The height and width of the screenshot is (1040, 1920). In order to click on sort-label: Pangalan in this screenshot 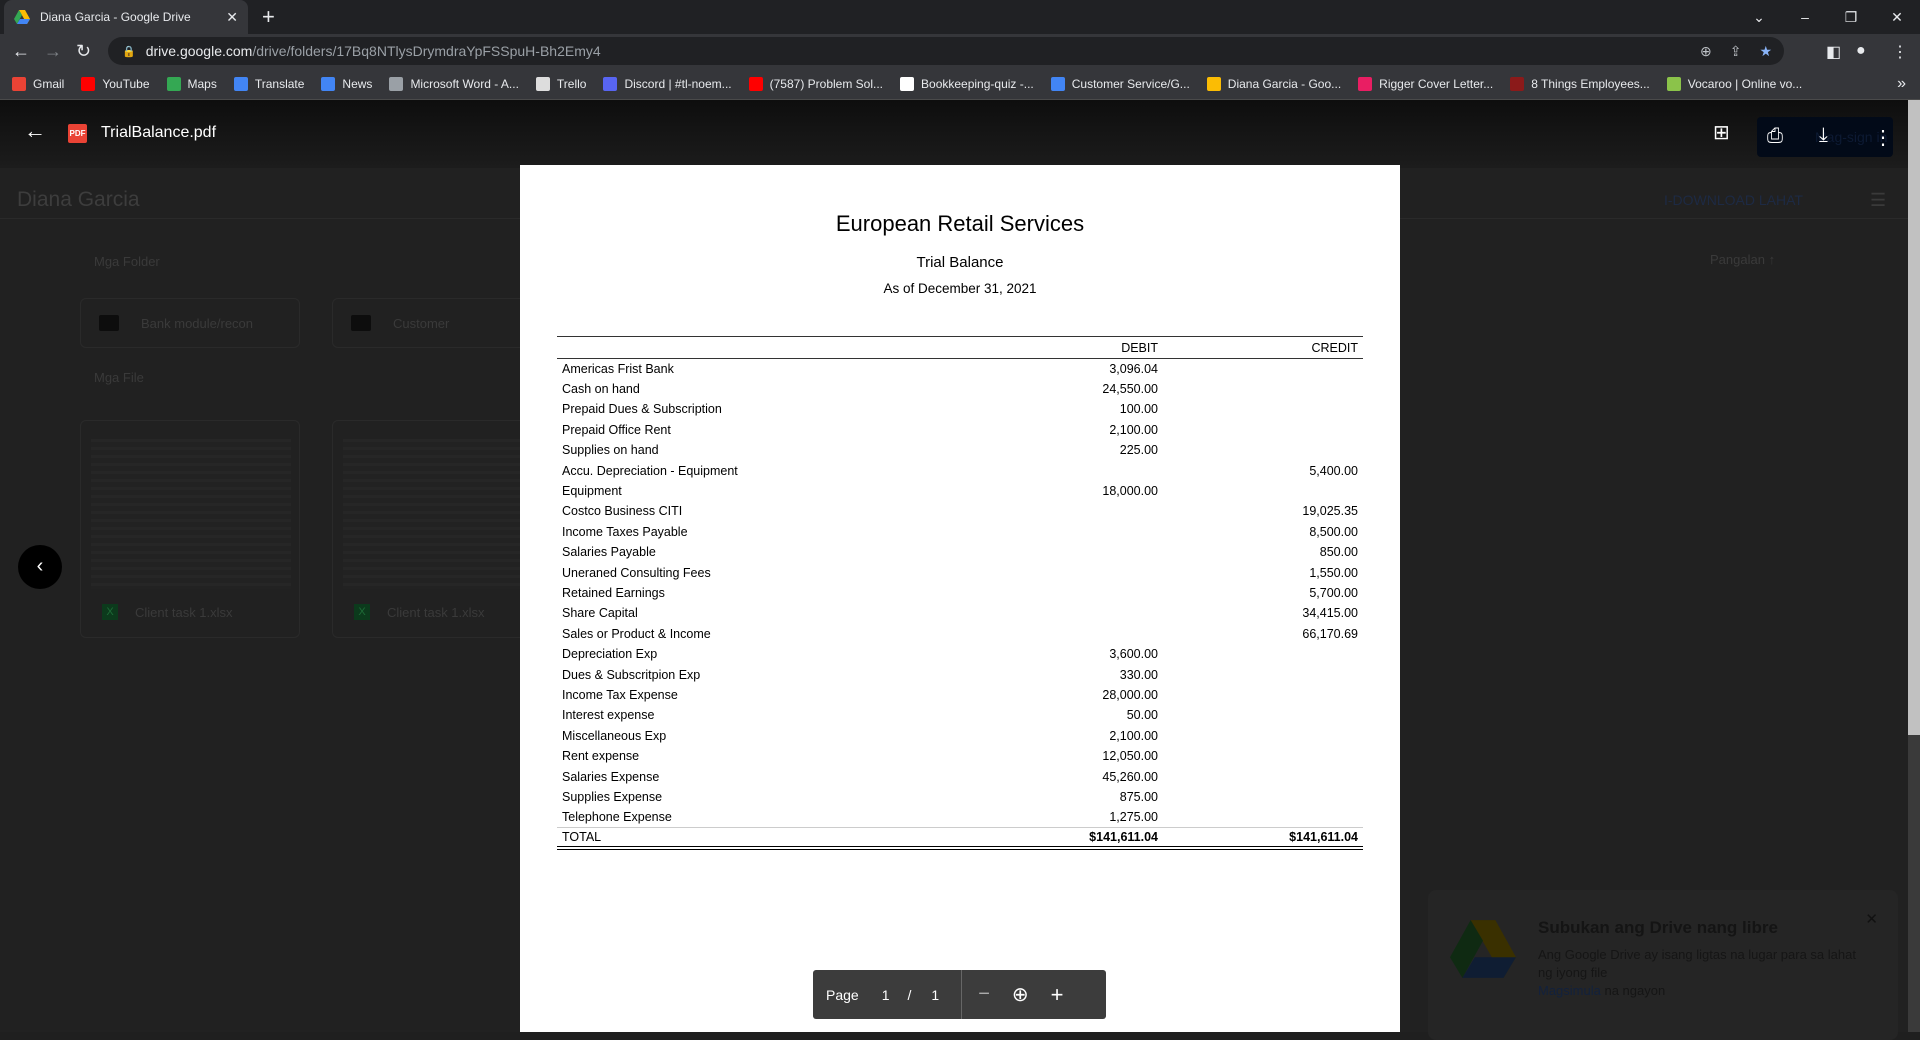, I will do `click(1737, 259)`.